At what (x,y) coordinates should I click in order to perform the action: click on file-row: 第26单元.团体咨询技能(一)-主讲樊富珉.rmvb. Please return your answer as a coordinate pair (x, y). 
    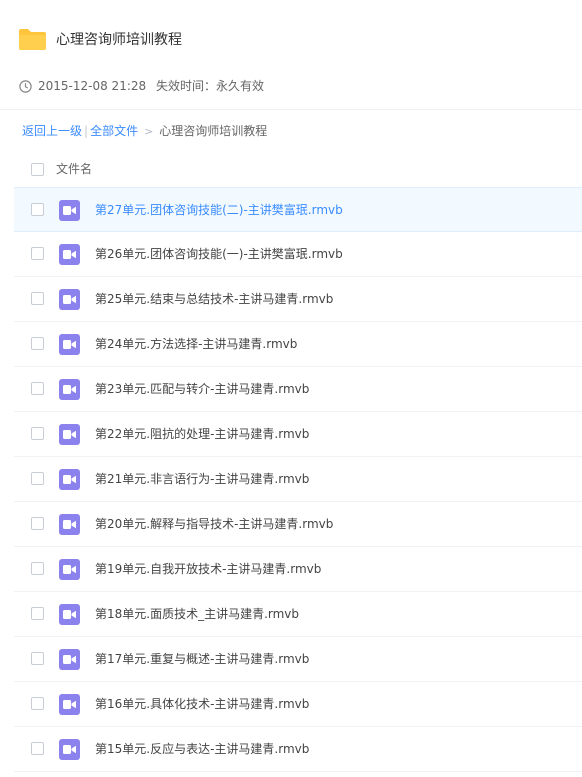
    Looking at the image, I should click on (298, 254).